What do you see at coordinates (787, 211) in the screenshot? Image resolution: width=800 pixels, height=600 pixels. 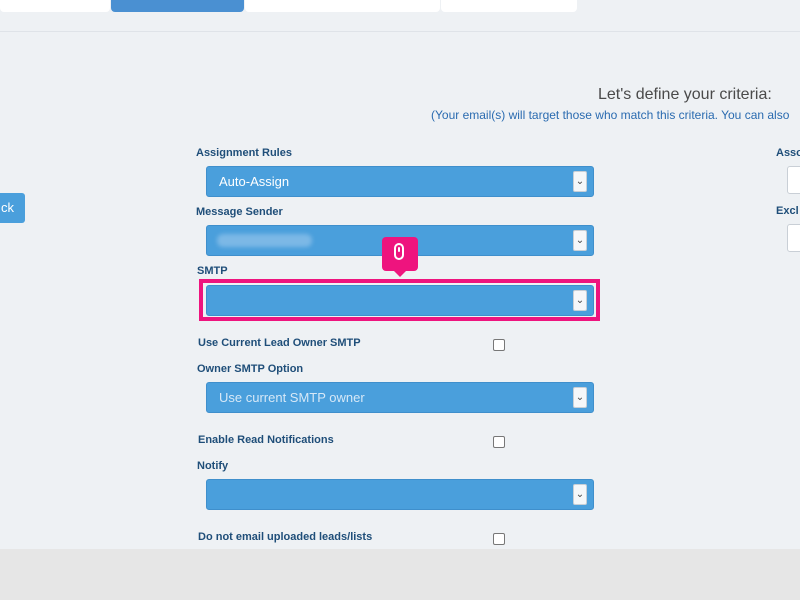 I see `right-label-exclude: Excl` at bounding box center [787, 211].